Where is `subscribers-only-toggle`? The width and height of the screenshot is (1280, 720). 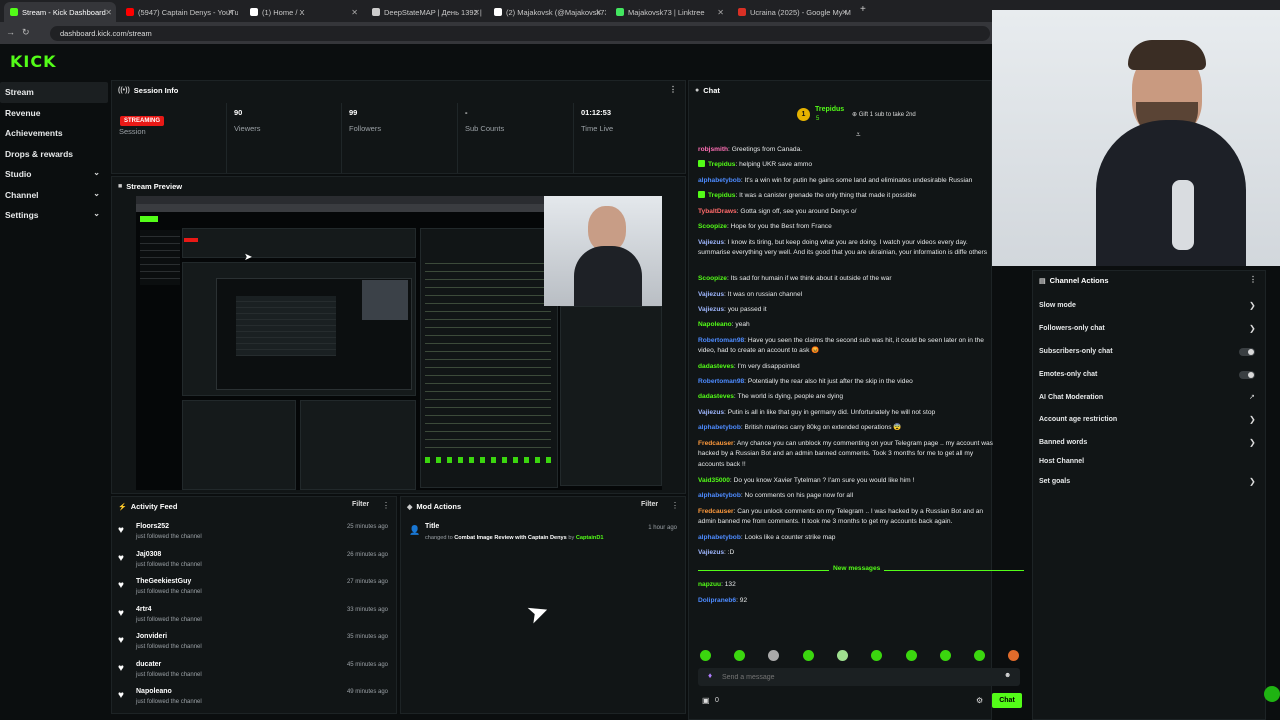
subscribers-only-toggle is located at coordinates (1247, 352).